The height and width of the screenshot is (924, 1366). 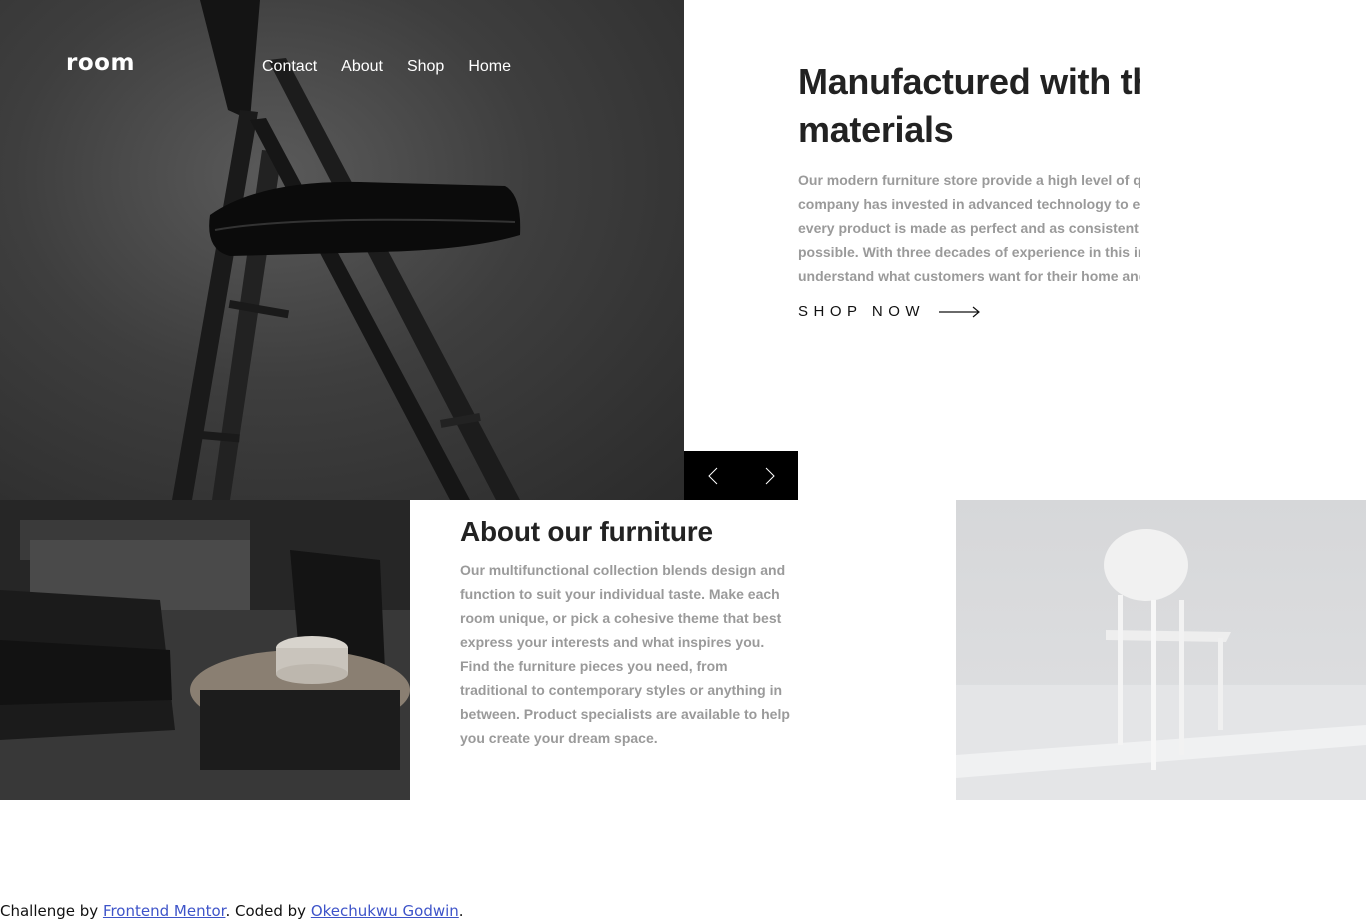 What do you see at coordinates (969, 105) in the screenshot?
I see `hero-title: Manufactured with the best materials` at bounding box center [969, 105].